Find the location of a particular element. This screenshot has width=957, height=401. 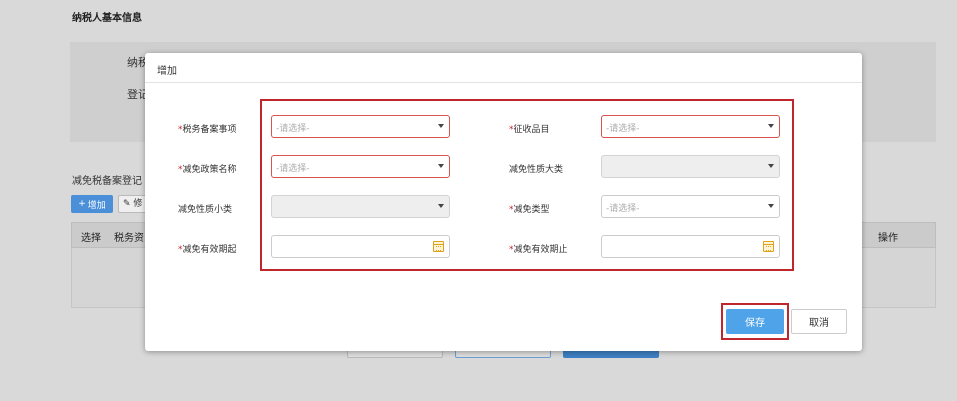

column-header: 税务资 is located at coordinates (129, 238).